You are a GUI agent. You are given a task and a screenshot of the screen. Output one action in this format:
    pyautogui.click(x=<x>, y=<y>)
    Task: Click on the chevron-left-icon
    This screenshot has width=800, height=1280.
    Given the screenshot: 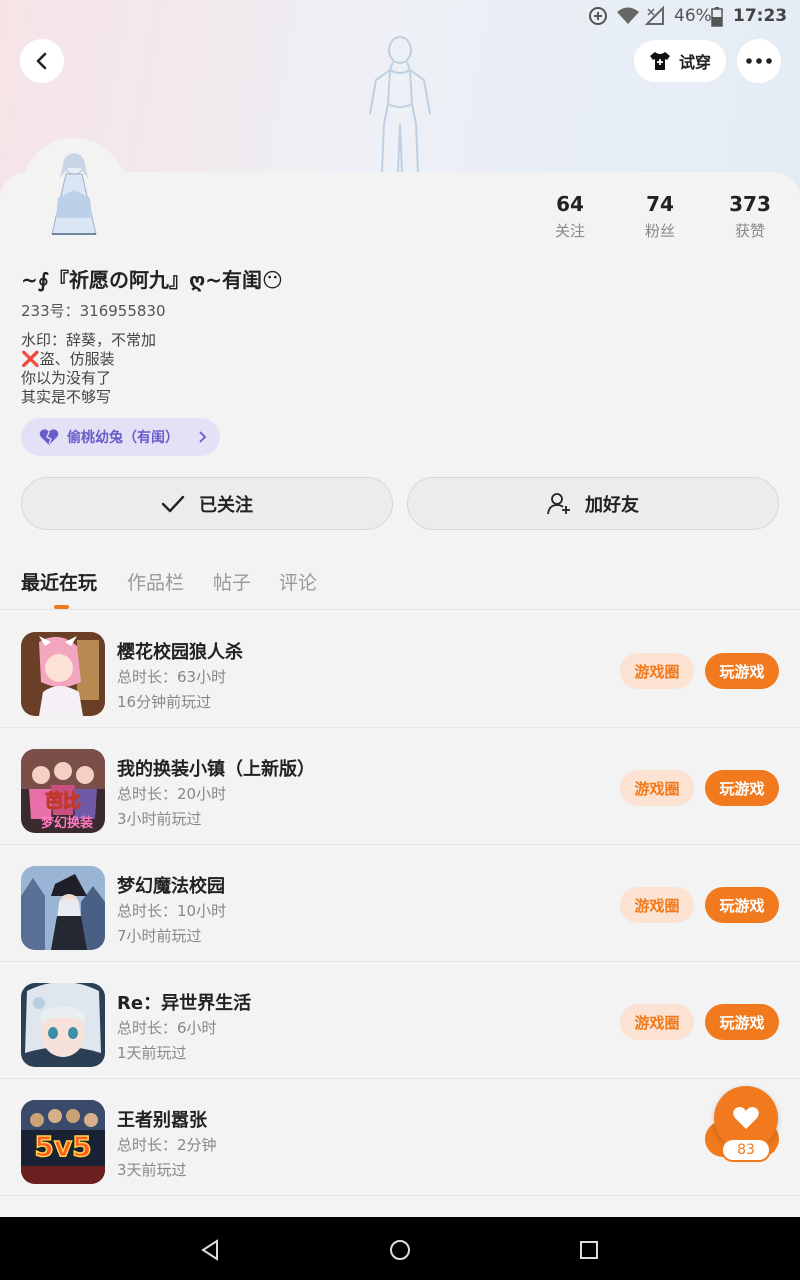 What is the action you would take?
    pyautogui.click(x=41, y=61)
    